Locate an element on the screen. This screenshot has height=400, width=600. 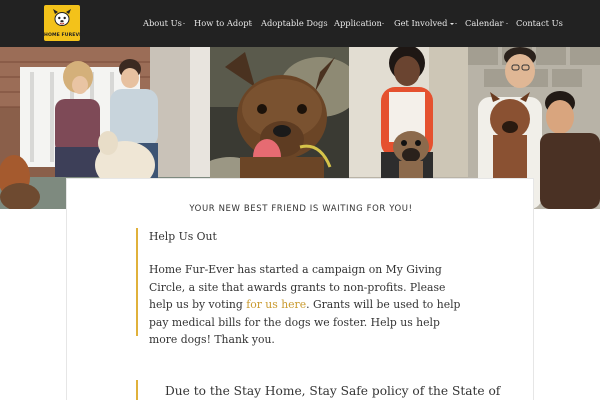
nav-get-involved: Get Involved is located at coordinates (424, 23).